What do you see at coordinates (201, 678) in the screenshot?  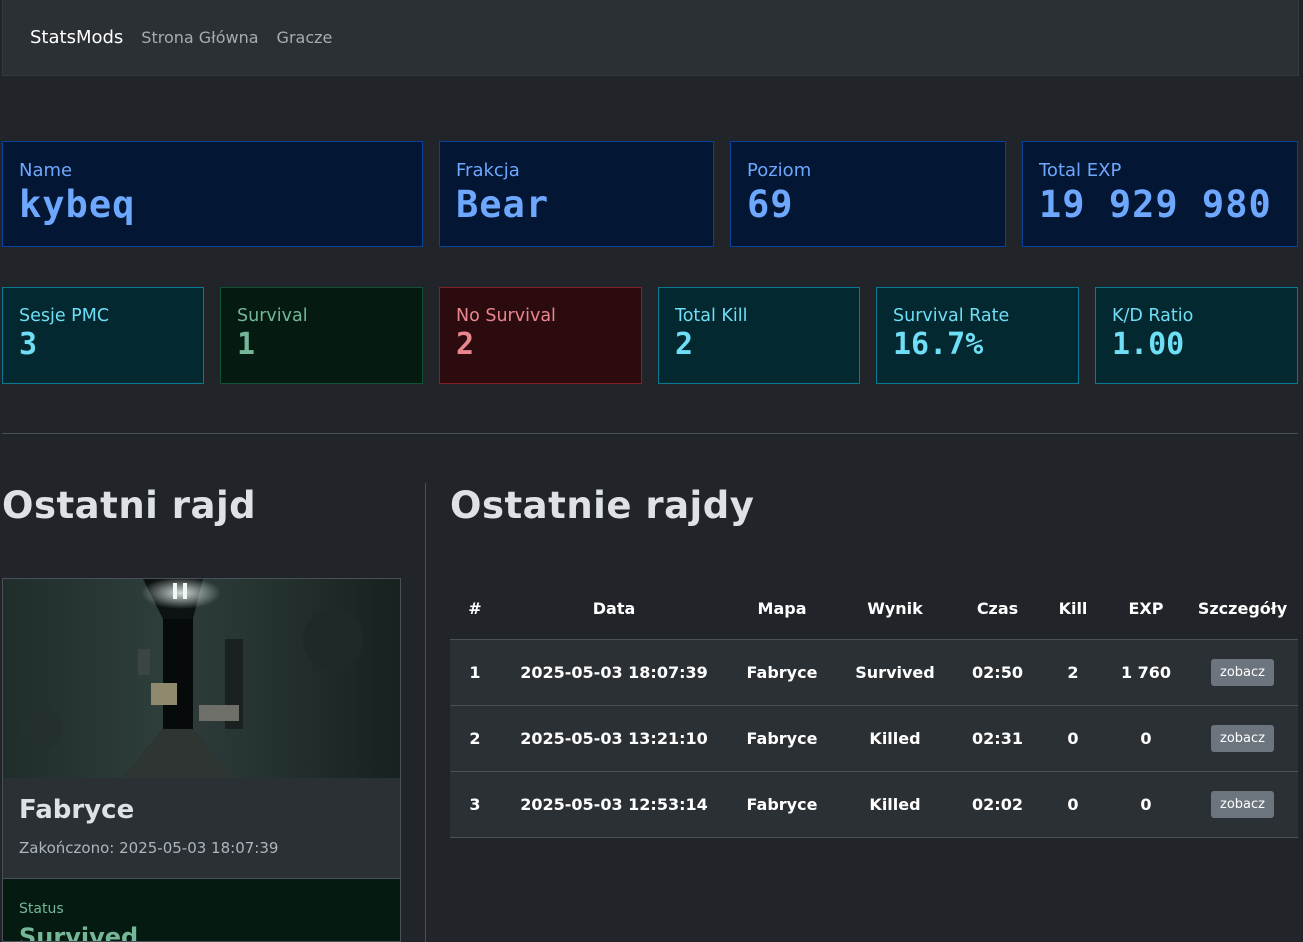 I see `map-image` at bounding box center [201, 678].